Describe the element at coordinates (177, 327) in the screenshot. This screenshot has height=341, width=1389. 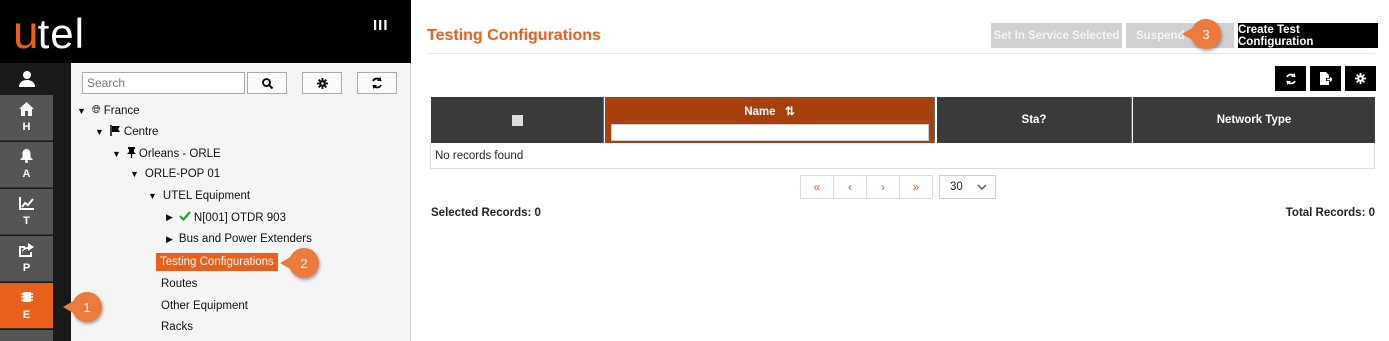
I see `tree-node-racks: Racks` at that location.